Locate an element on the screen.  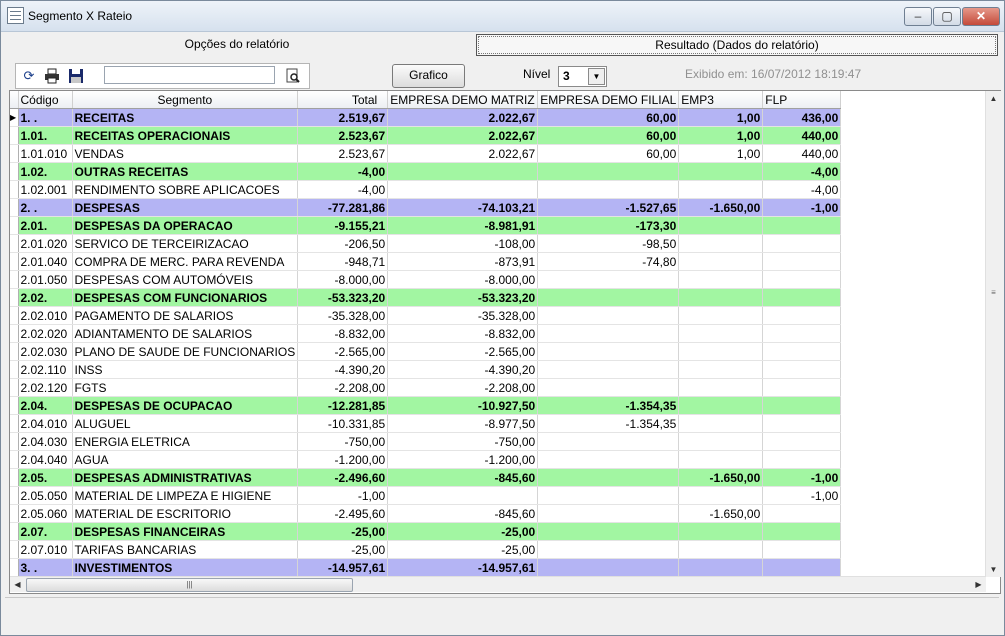
close-button: ✕ is located at coordinates (981, 16).